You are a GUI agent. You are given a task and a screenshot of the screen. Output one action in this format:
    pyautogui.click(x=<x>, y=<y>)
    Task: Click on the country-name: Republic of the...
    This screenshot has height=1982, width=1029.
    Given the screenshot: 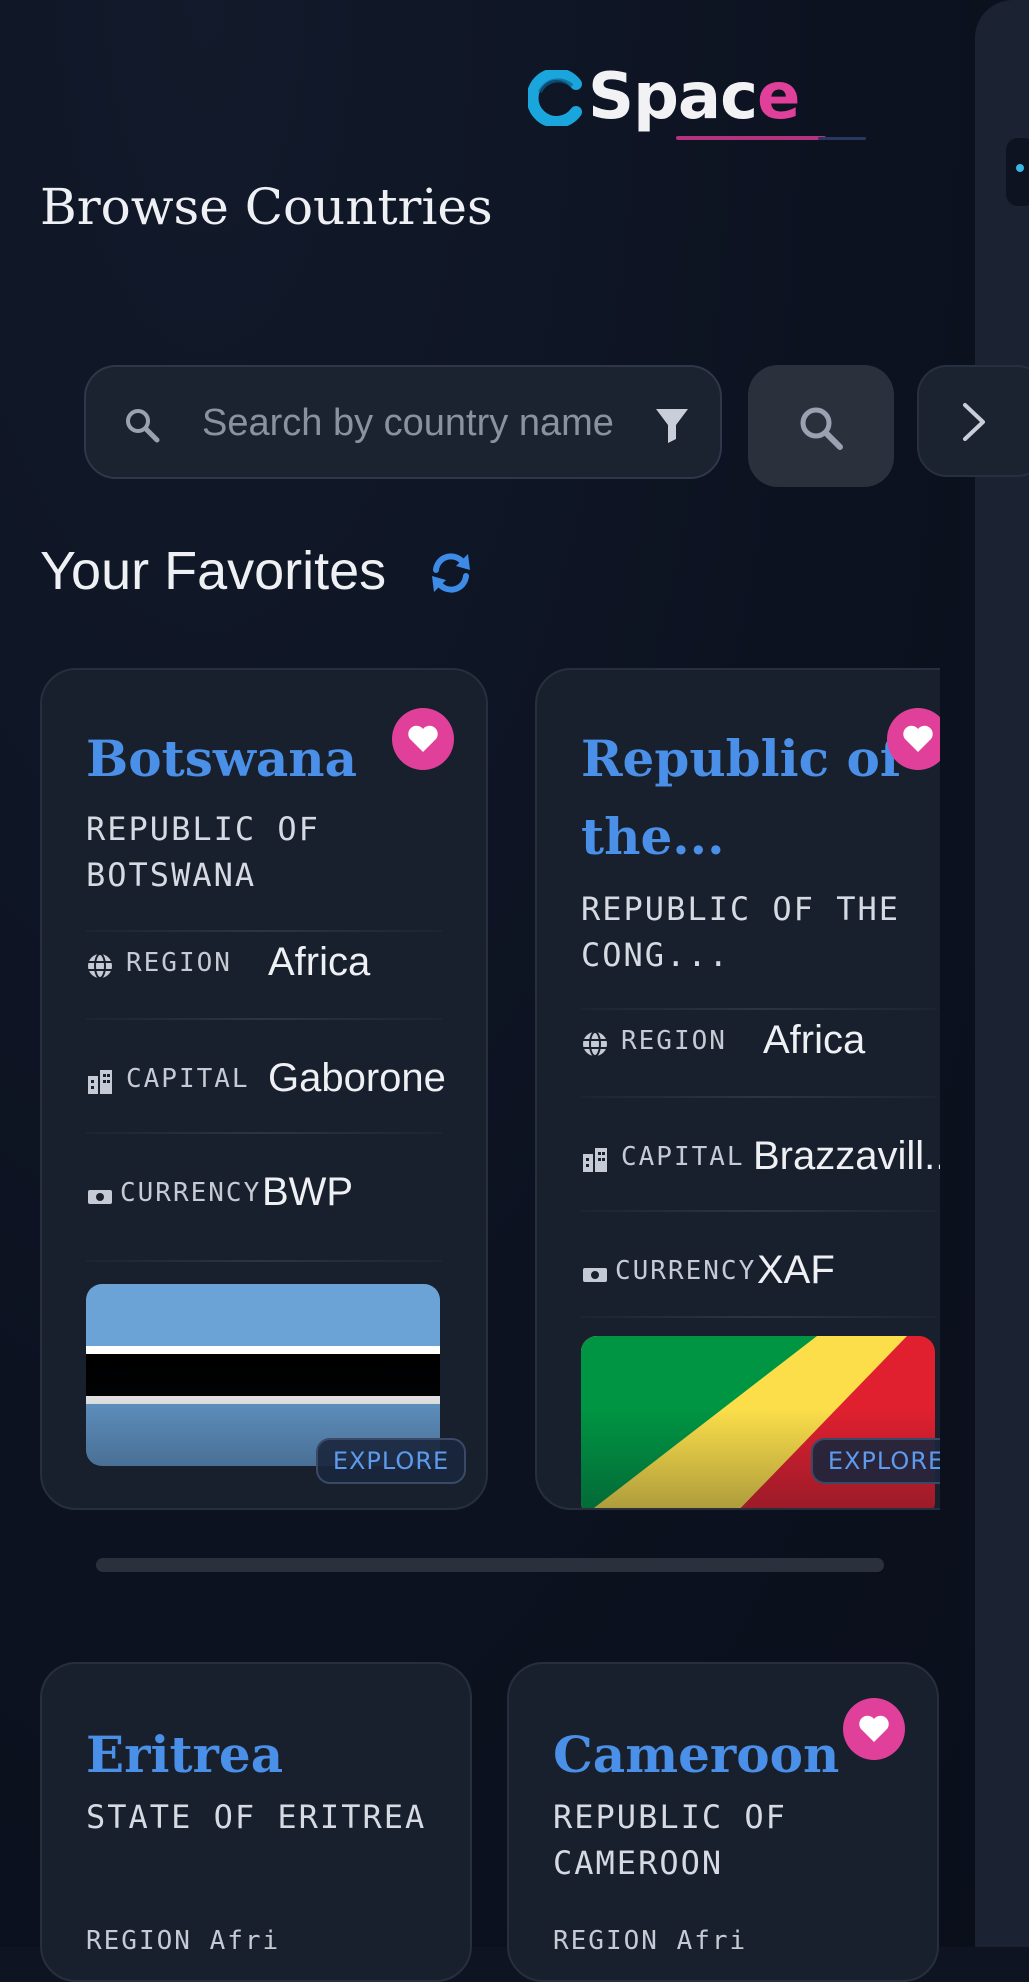 What is the action you would take?
    pyautogui.click(x=760, y=798)
    